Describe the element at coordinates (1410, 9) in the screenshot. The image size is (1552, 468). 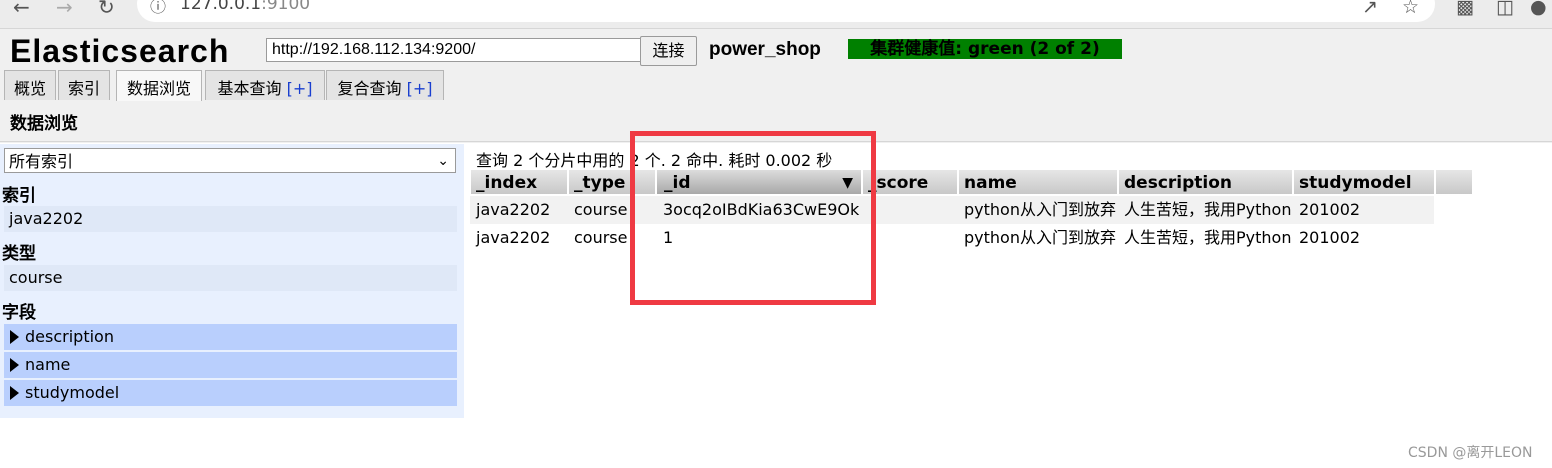
I see `star-icon: ☆` at that location.